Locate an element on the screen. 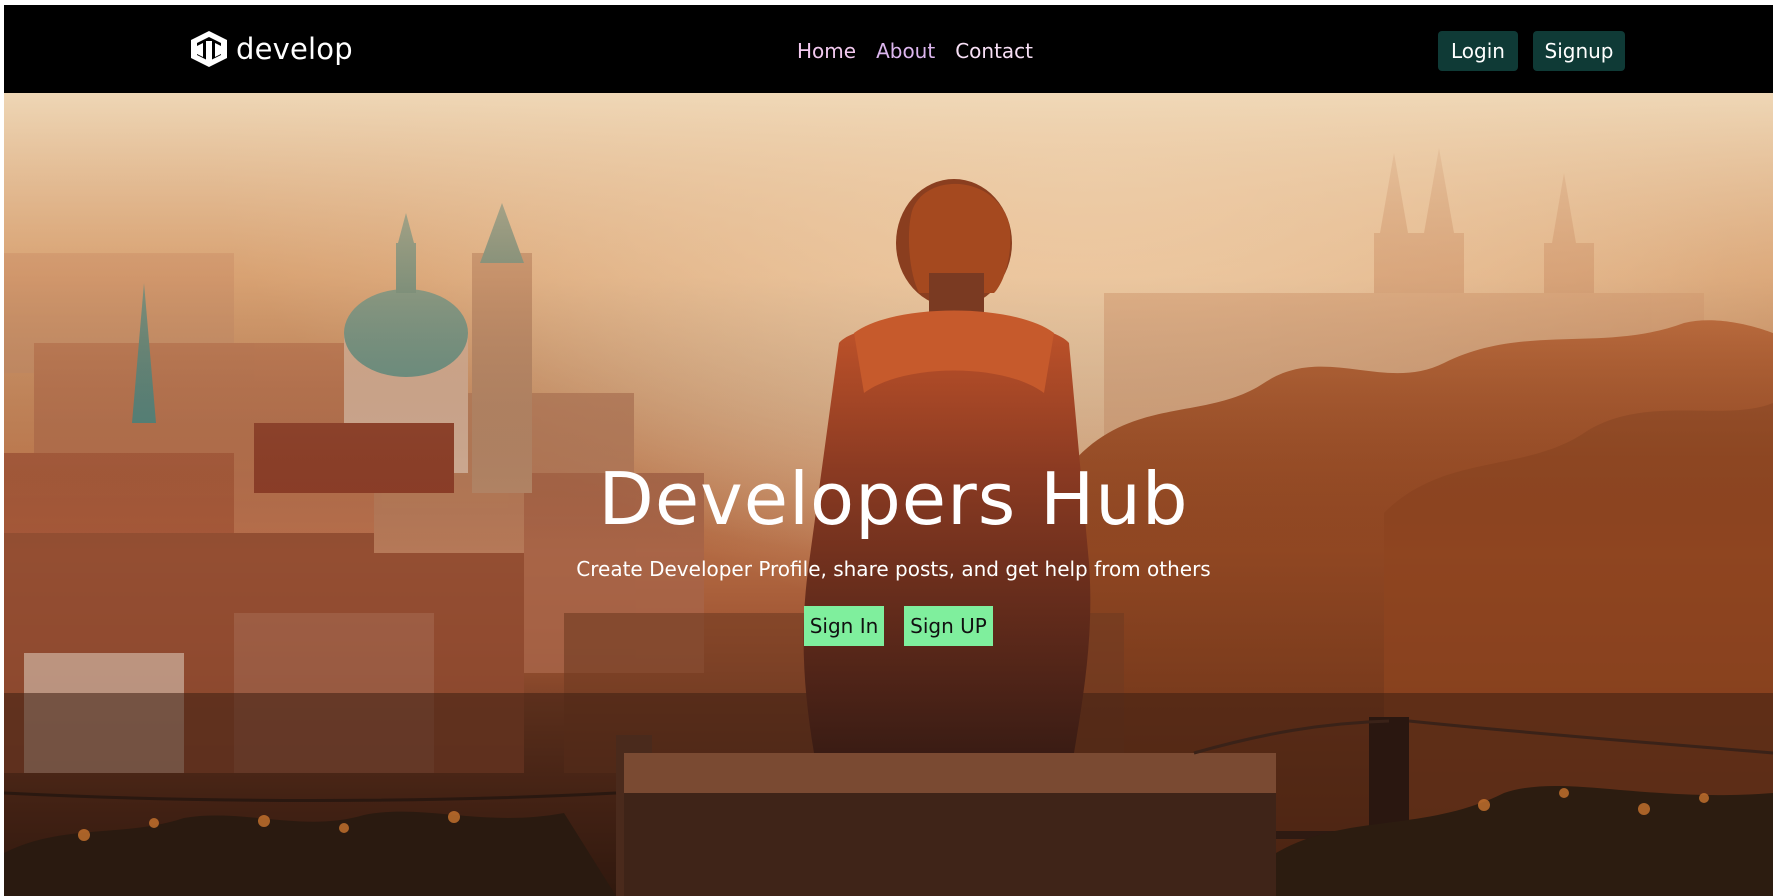 This screenshot has width=1773, height=896. hero-signin-button: Sign In is located at coordinates (844, 626).